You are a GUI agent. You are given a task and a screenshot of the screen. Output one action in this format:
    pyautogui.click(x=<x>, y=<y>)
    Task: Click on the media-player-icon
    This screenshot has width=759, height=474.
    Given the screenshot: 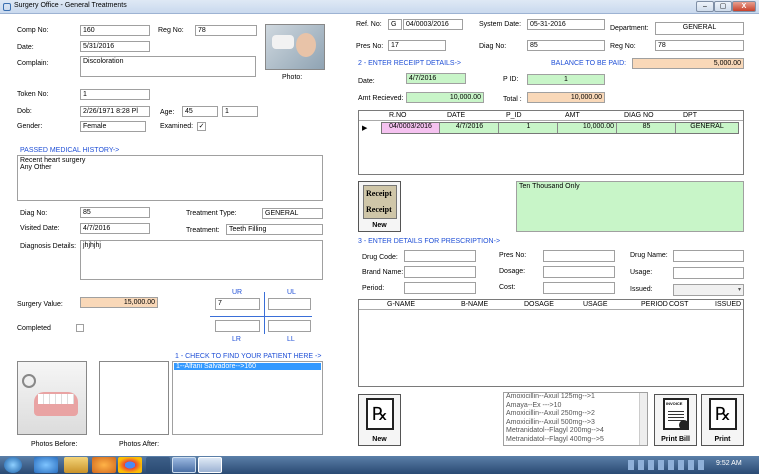 What is the action you would take?
    pyautogui.click(x=104, y=465)
    